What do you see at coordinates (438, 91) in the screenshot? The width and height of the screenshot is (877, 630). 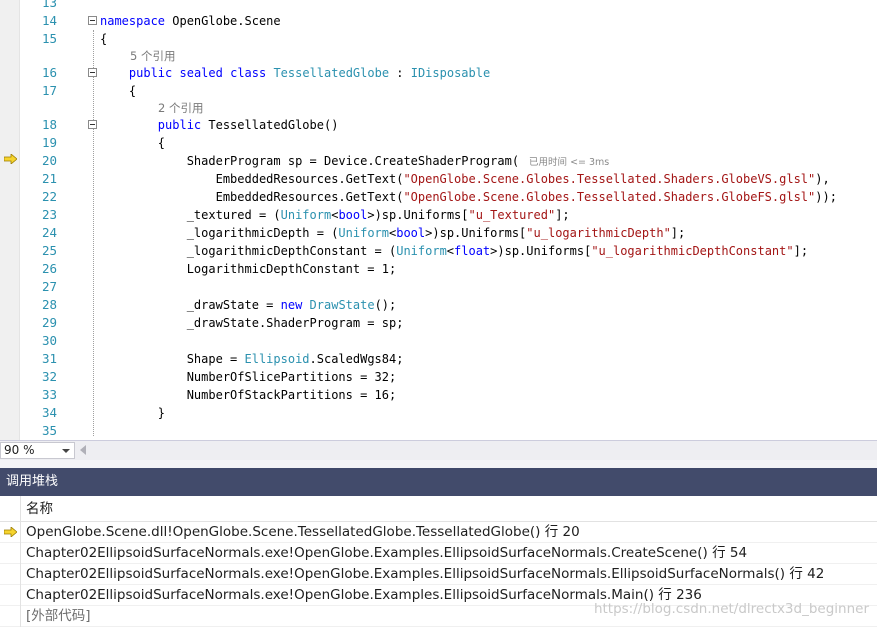 I see `code-line: 17 {` at bounding box center [438, 91].